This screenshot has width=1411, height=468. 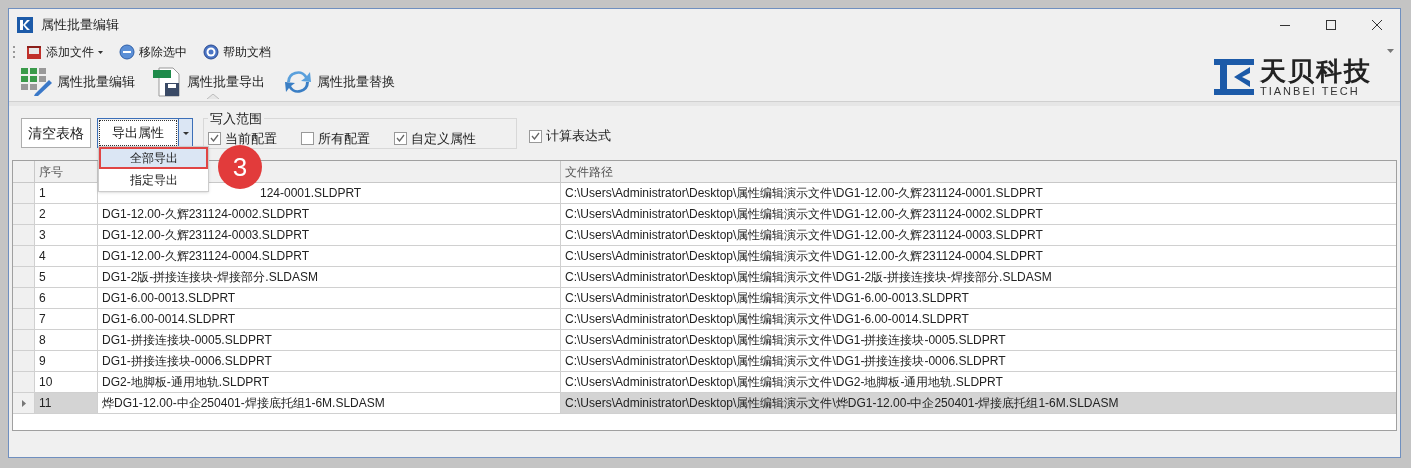 I want to click on table-cell: 10, so click(x=66, y=382).